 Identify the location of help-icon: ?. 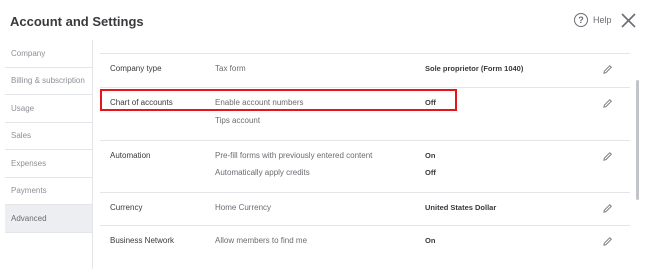
(581, 20).